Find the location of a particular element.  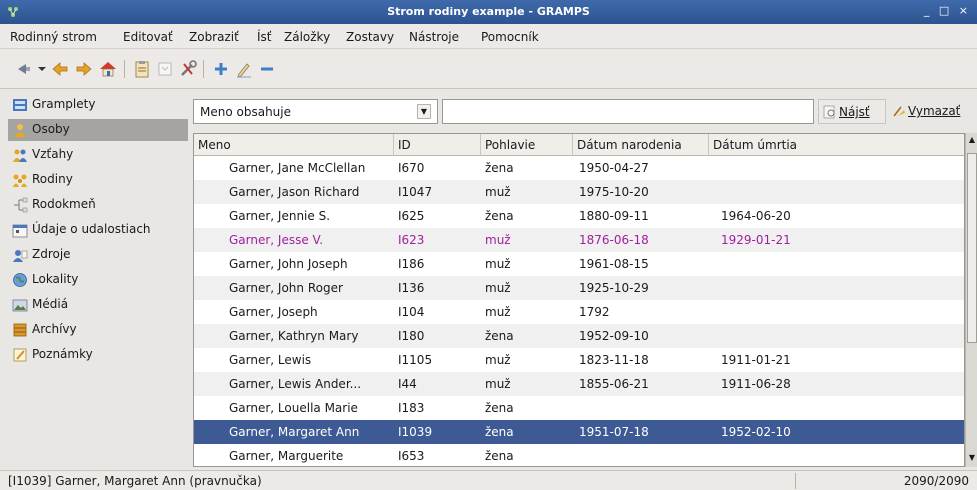

cell-id: I670 is located at coordinates (411, 168).